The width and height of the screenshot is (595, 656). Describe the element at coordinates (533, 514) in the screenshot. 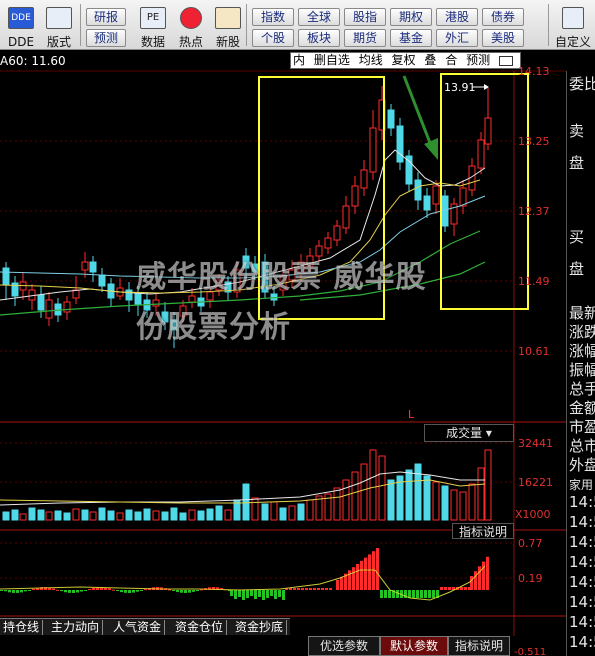

I see `volume-unit: X1000` at that location.